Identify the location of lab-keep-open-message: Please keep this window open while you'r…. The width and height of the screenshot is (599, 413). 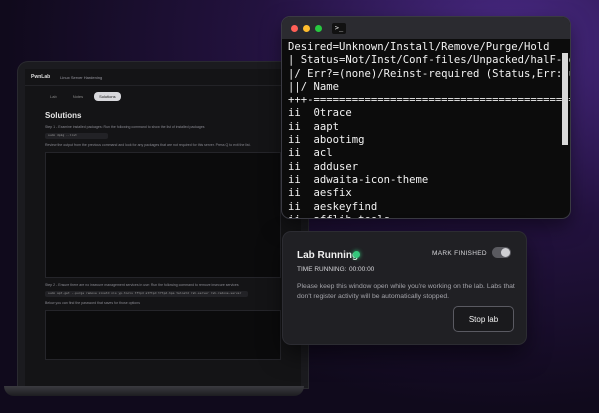
(406, 291).